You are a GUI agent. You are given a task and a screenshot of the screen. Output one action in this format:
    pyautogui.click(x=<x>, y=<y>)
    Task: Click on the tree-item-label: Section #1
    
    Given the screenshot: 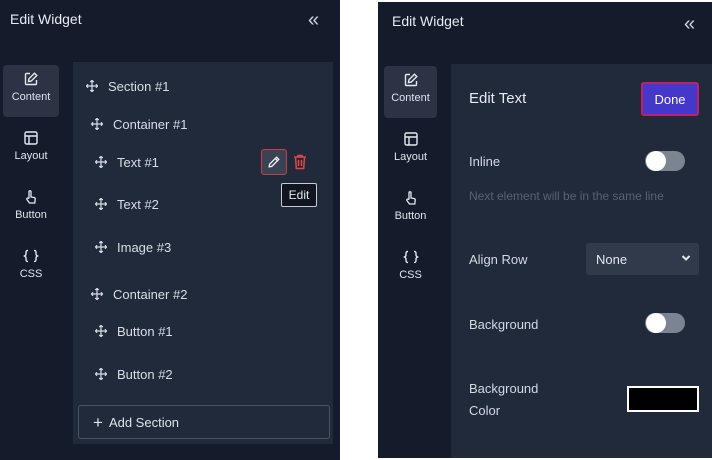 What is the action you would take?
    pyautogui.click(x=139, y=86)
    